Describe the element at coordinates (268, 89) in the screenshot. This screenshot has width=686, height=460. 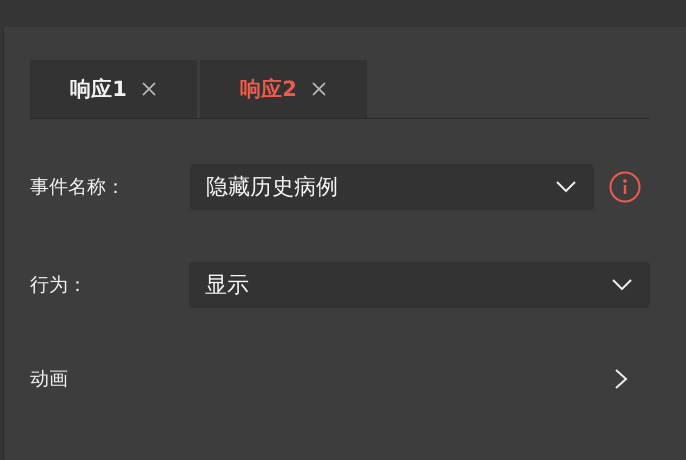
I see `tab-label: 响应2` at that location.